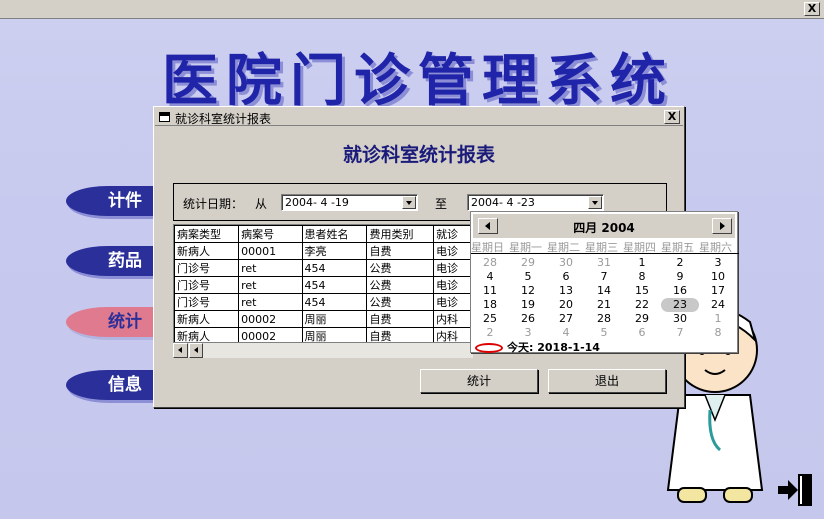 This screenshot has height=519, width=824. I want to click on stats-button: 统计, so click(479, 381).